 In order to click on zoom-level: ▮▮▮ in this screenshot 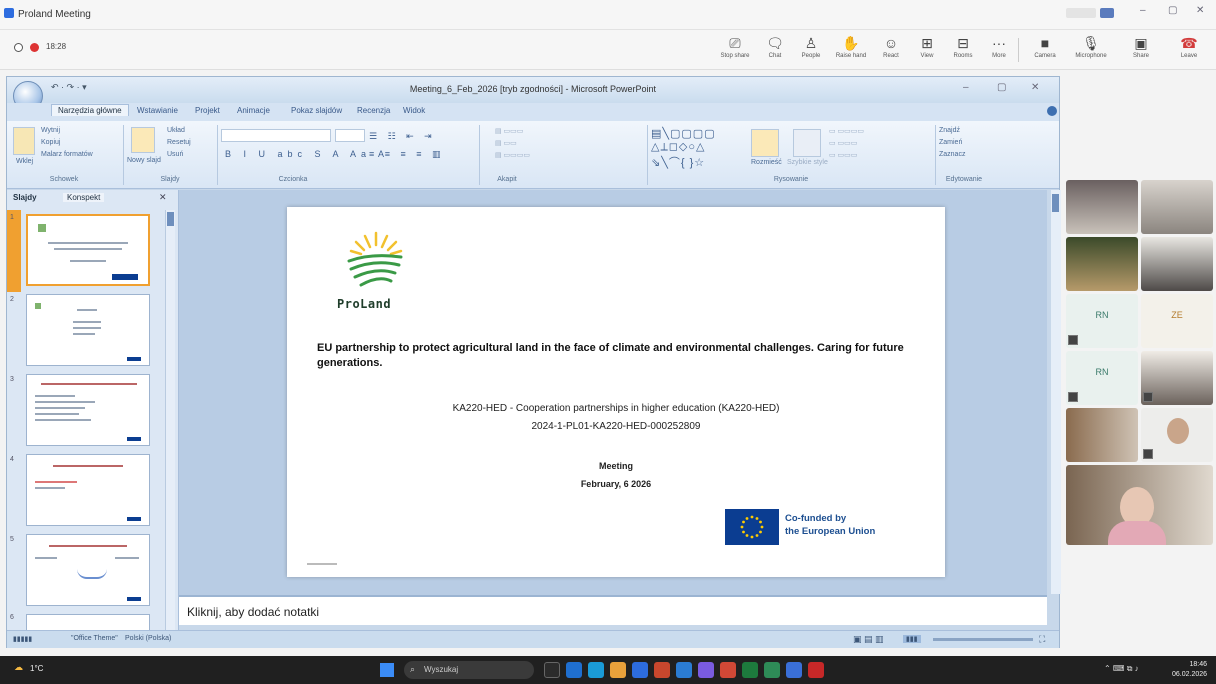, I will do `click(912, 639)`.